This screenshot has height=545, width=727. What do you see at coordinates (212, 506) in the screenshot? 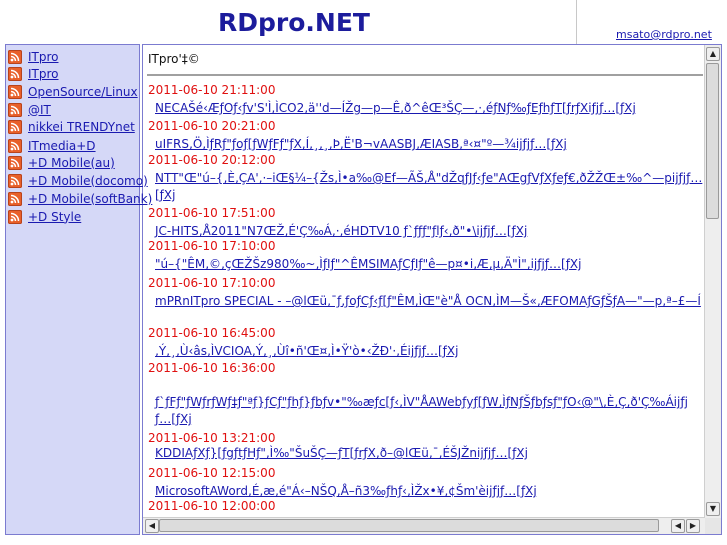
I see `entry-date: 2011-06-10 12:00:00` at bounding box center [212, 506].